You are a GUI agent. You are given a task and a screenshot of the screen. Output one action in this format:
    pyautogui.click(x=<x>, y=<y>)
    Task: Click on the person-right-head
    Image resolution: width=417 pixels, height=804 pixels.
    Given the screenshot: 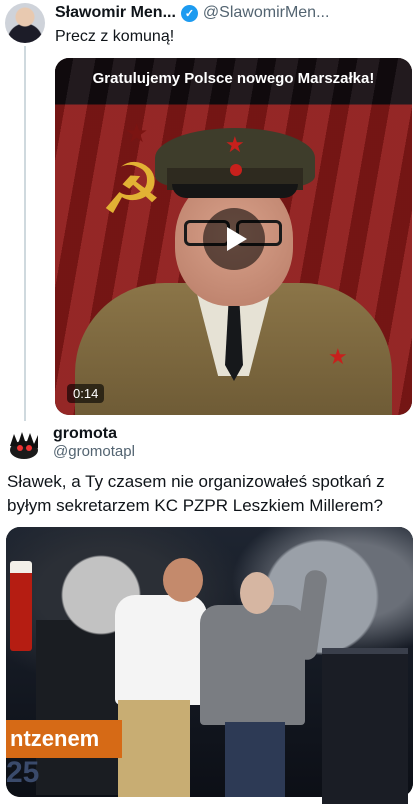 What is the action you would take?
    pyautogui.click(x=257, y=593)
    